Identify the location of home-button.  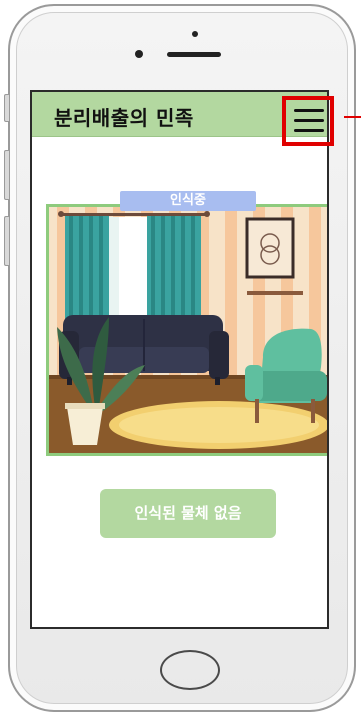
(190, 670).